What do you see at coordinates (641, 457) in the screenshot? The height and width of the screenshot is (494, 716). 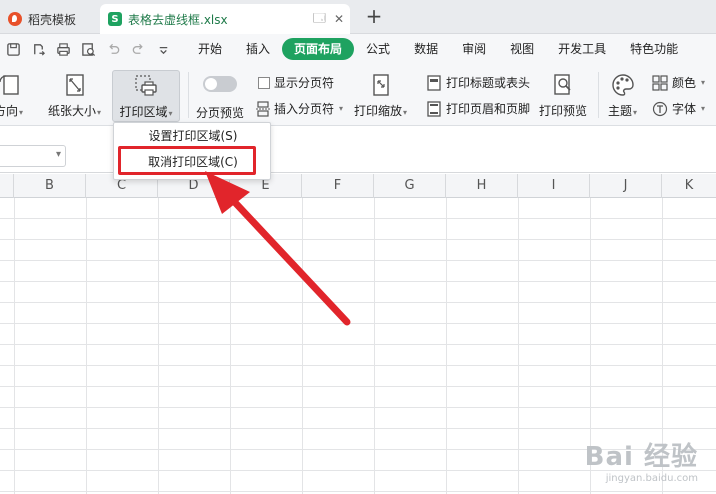 I see `watermark-brand: Bai 经验` at bounding box center [641, 457].